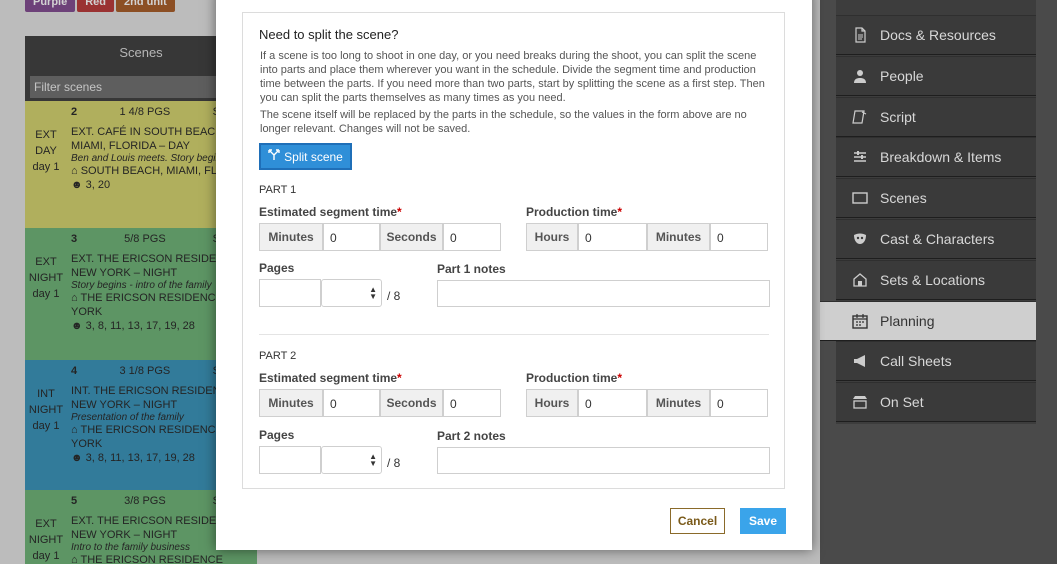 The height and width of the screenshot is (564, 1057). Describe the element at coordinates (941, 157) in the screenshot. I see `nav-item-label: Breakdown & Items` at that location.